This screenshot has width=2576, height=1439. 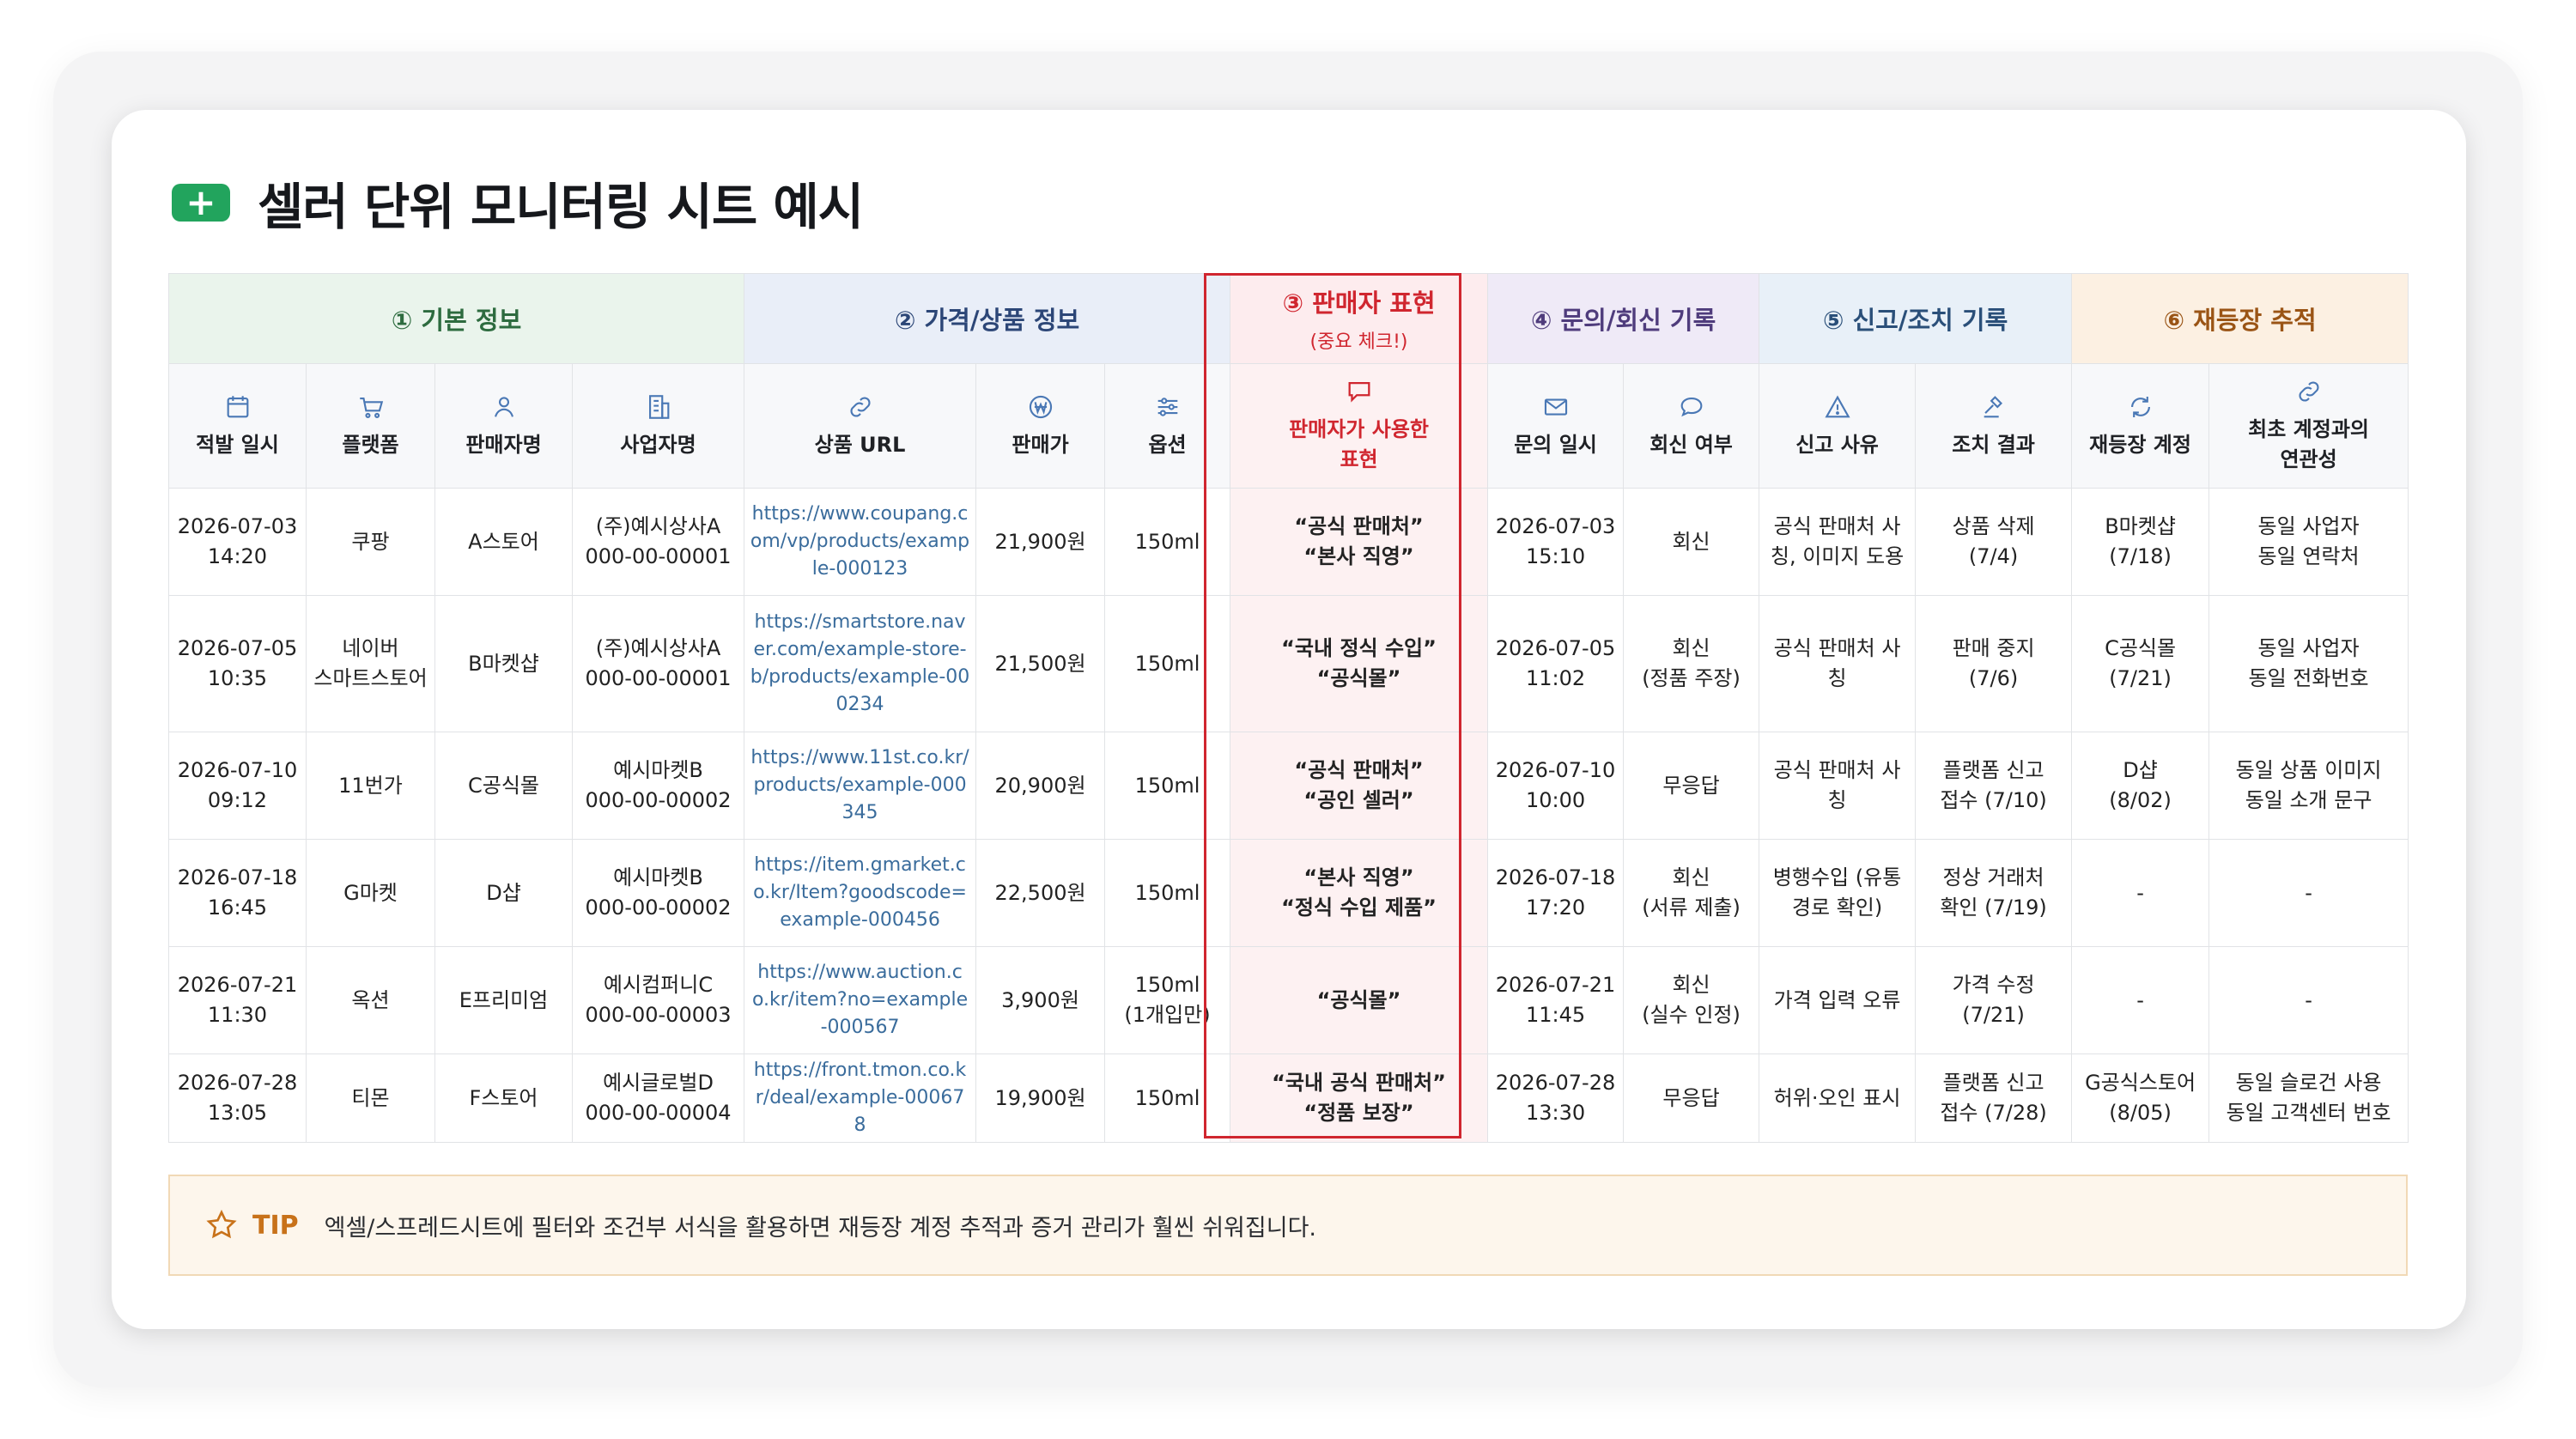 What do you see at coordinates (1556, 407) in the screenshot?
I see `mail-icon` at bounding box center [1556, 407].